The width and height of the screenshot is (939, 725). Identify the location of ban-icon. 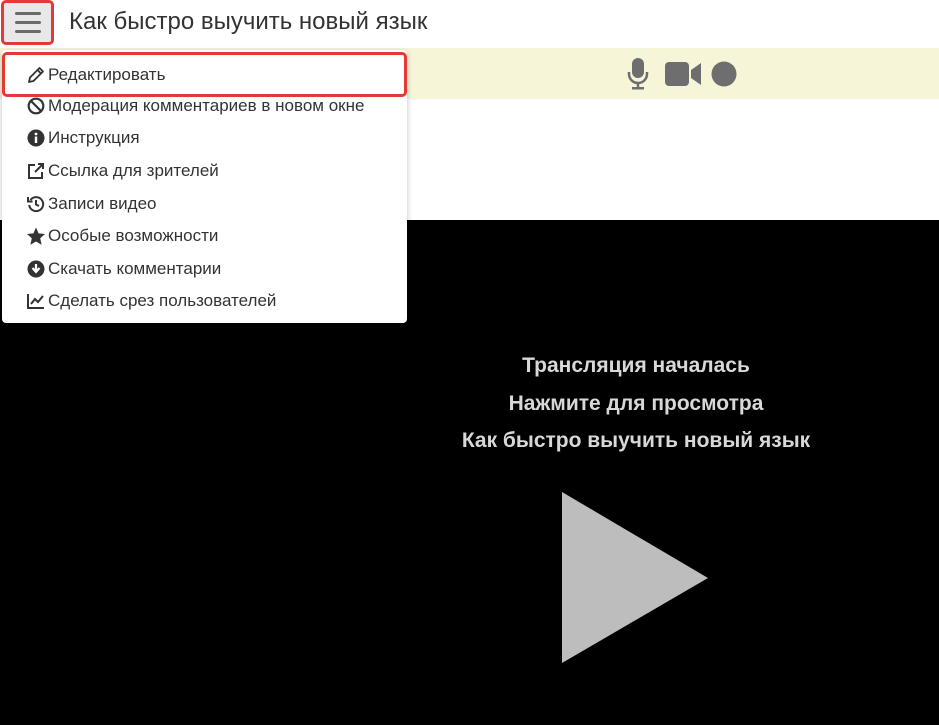
(36, 106).